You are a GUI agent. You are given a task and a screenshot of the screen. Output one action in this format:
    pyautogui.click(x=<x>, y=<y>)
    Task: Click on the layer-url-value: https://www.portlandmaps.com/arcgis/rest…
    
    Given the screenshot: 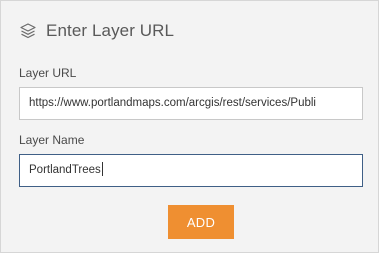 What is the action you would take?
    pyautogui.click(x=172, y=103)
    